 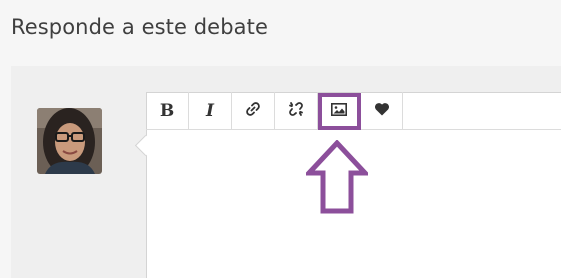 I want to click on bold-label: B, so click(x=167, y=110).